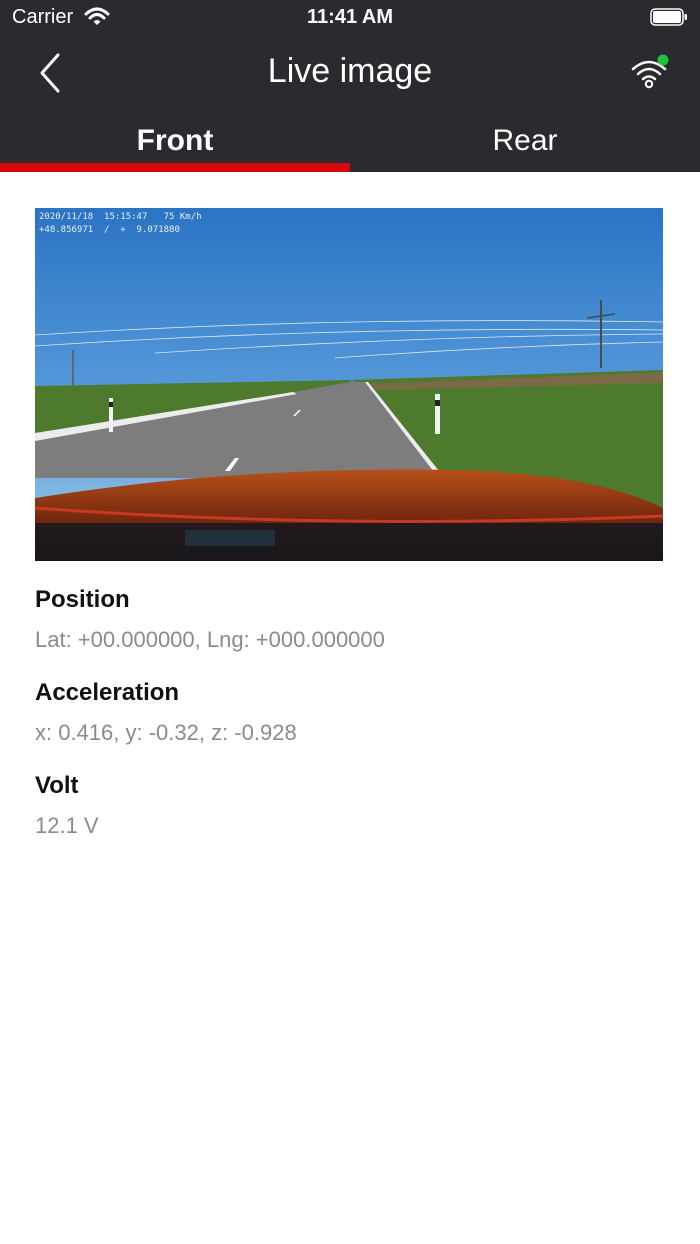  I want to click on position-value: Lat: +00.000000, Lng: +000.000000, so click(210, 639).